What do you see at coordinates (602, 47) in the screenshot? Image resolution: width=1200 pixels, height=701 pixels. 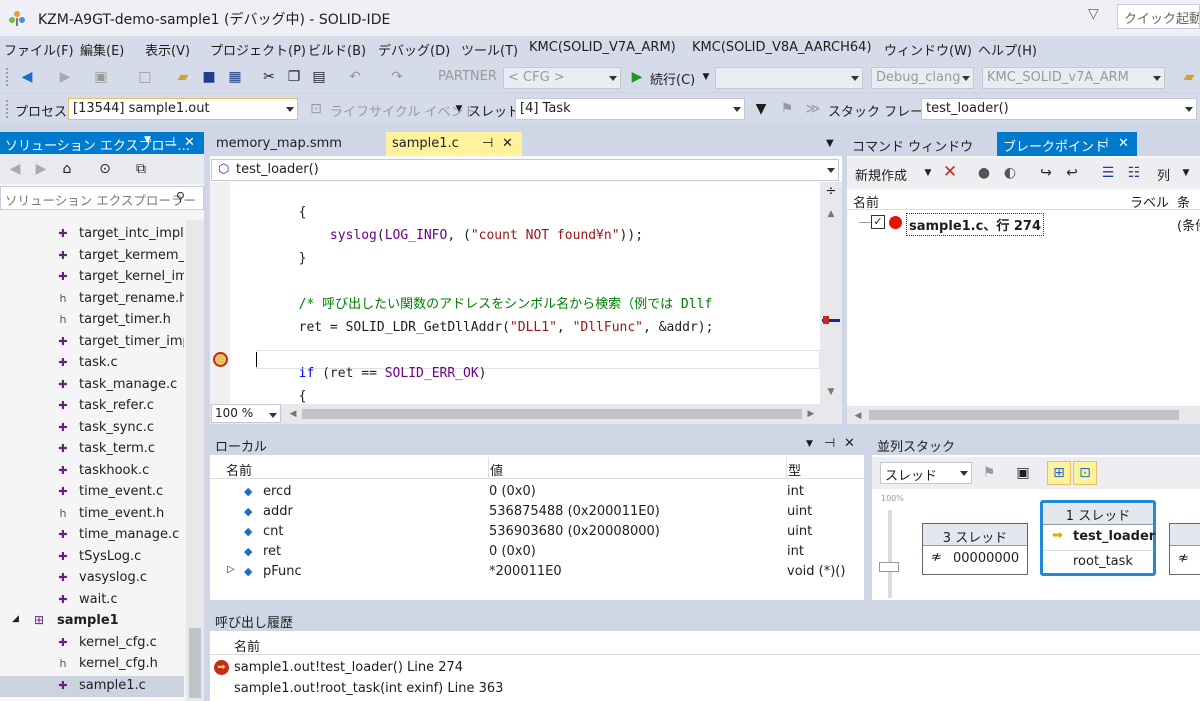 I see `menu-kmc-v7a: KMC(SOLID_V7A_ARM)` at bounding box center [602, 47].